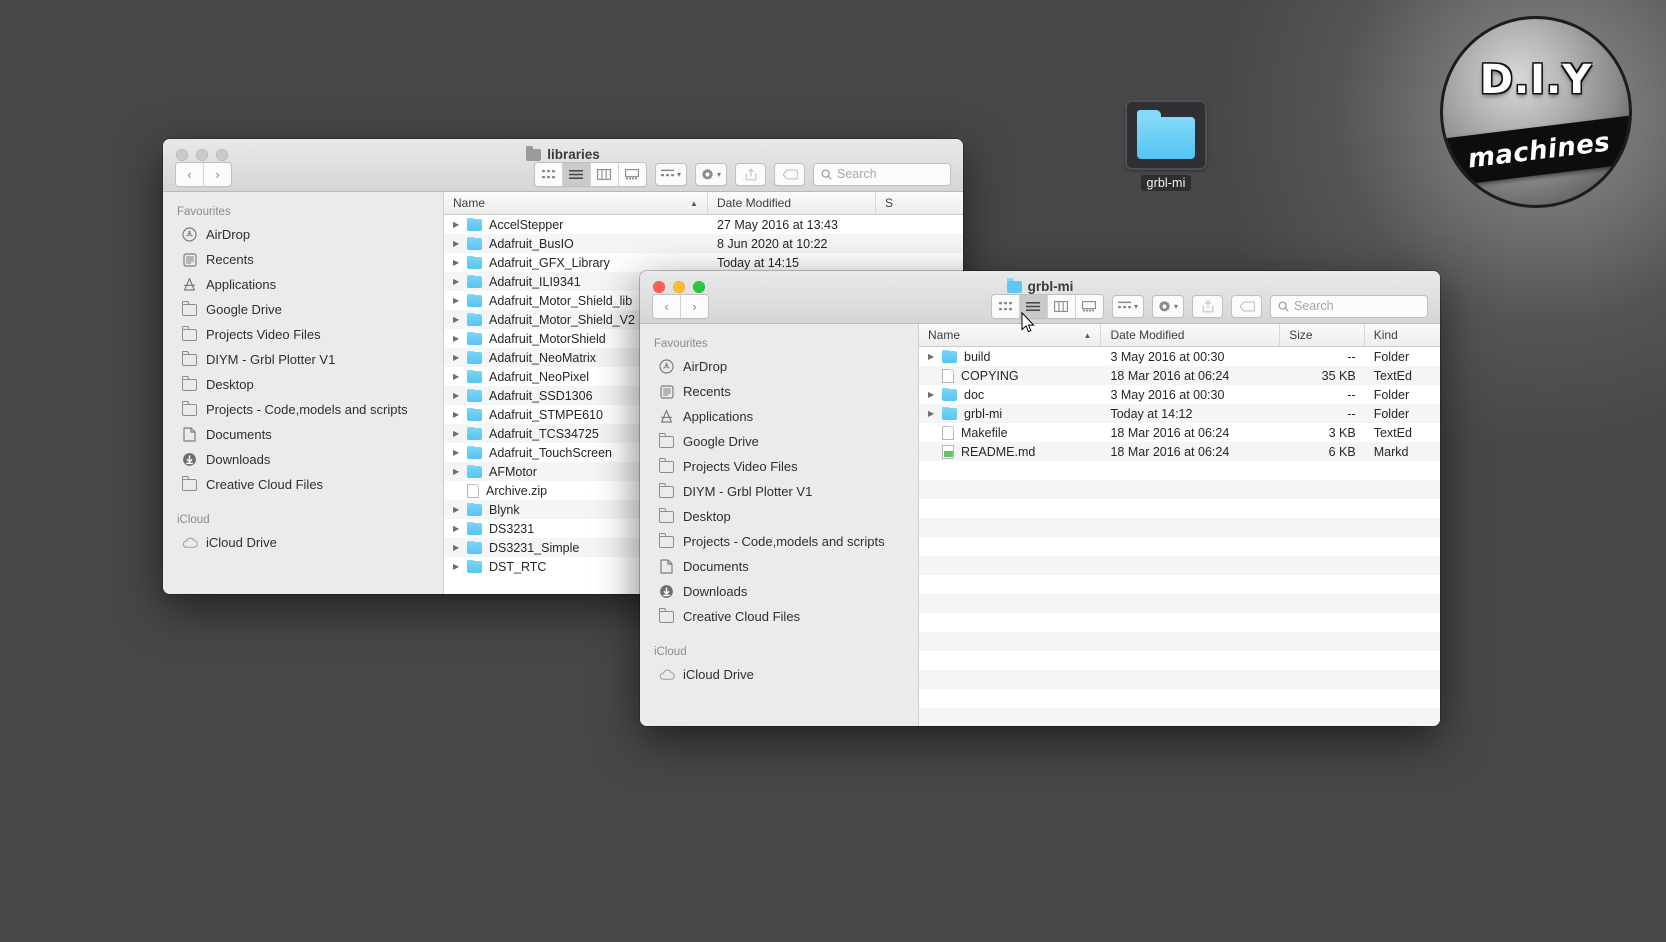 This screenshot has height=942, width=1666. I want to click on table-row: ▶ doc 3 May 2016 at 00:30 -- Folder, so click(1179, 394).